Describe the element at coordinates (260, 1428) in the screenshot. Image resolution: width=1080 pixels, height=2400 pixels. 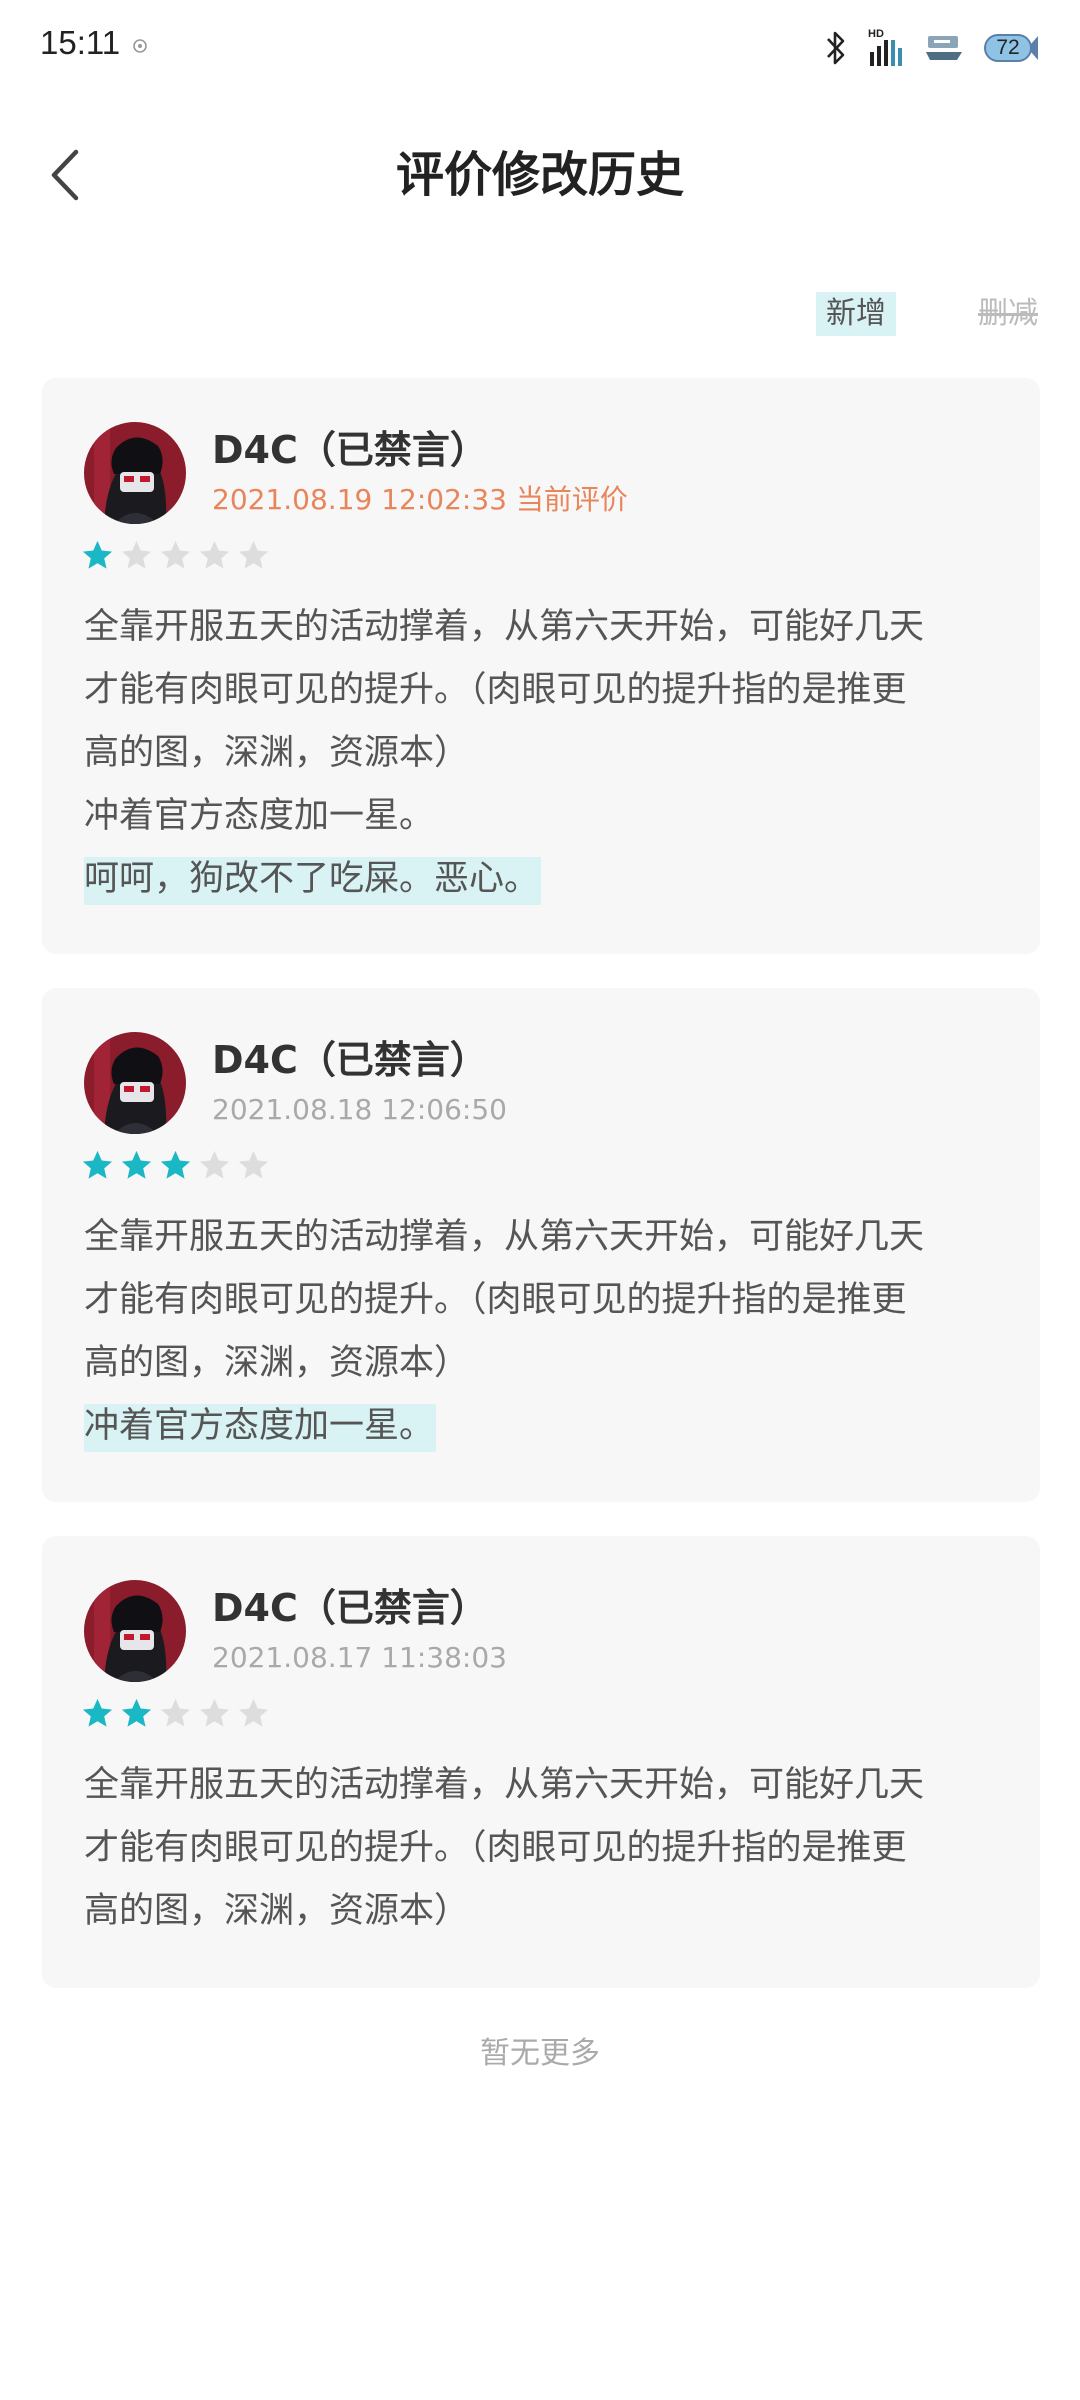
I see `review-line-added: 冲着官方态度加一星。` at that location.